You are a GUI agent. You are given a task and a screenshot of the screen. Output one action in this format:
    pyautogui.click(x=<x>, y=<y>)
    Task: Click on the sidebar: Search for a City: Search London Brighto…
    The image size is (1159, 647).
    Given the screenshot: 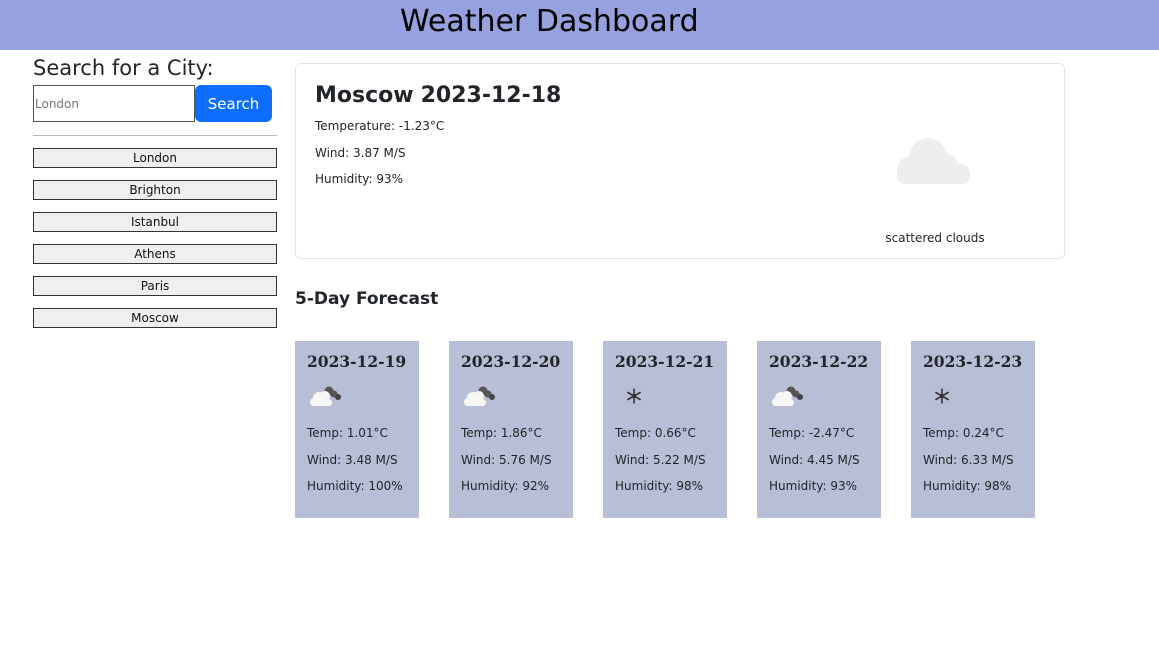 What is the action you would take?
    pyautogui.click(x=155, y=197)
    